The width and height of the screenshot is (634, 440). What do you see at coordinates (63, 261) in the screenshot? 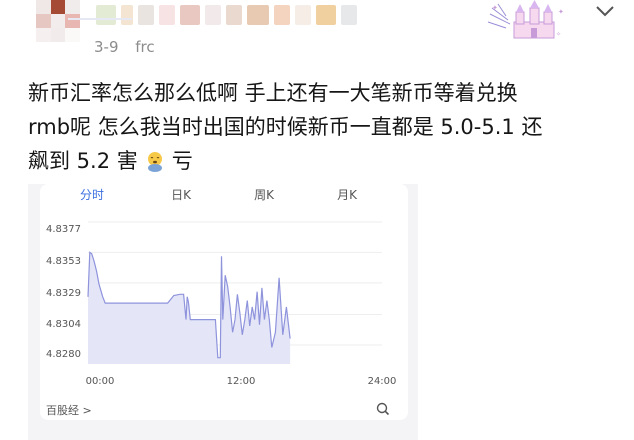
I see `y-tick-label: 4.8353` at bounding box center [63, 261].